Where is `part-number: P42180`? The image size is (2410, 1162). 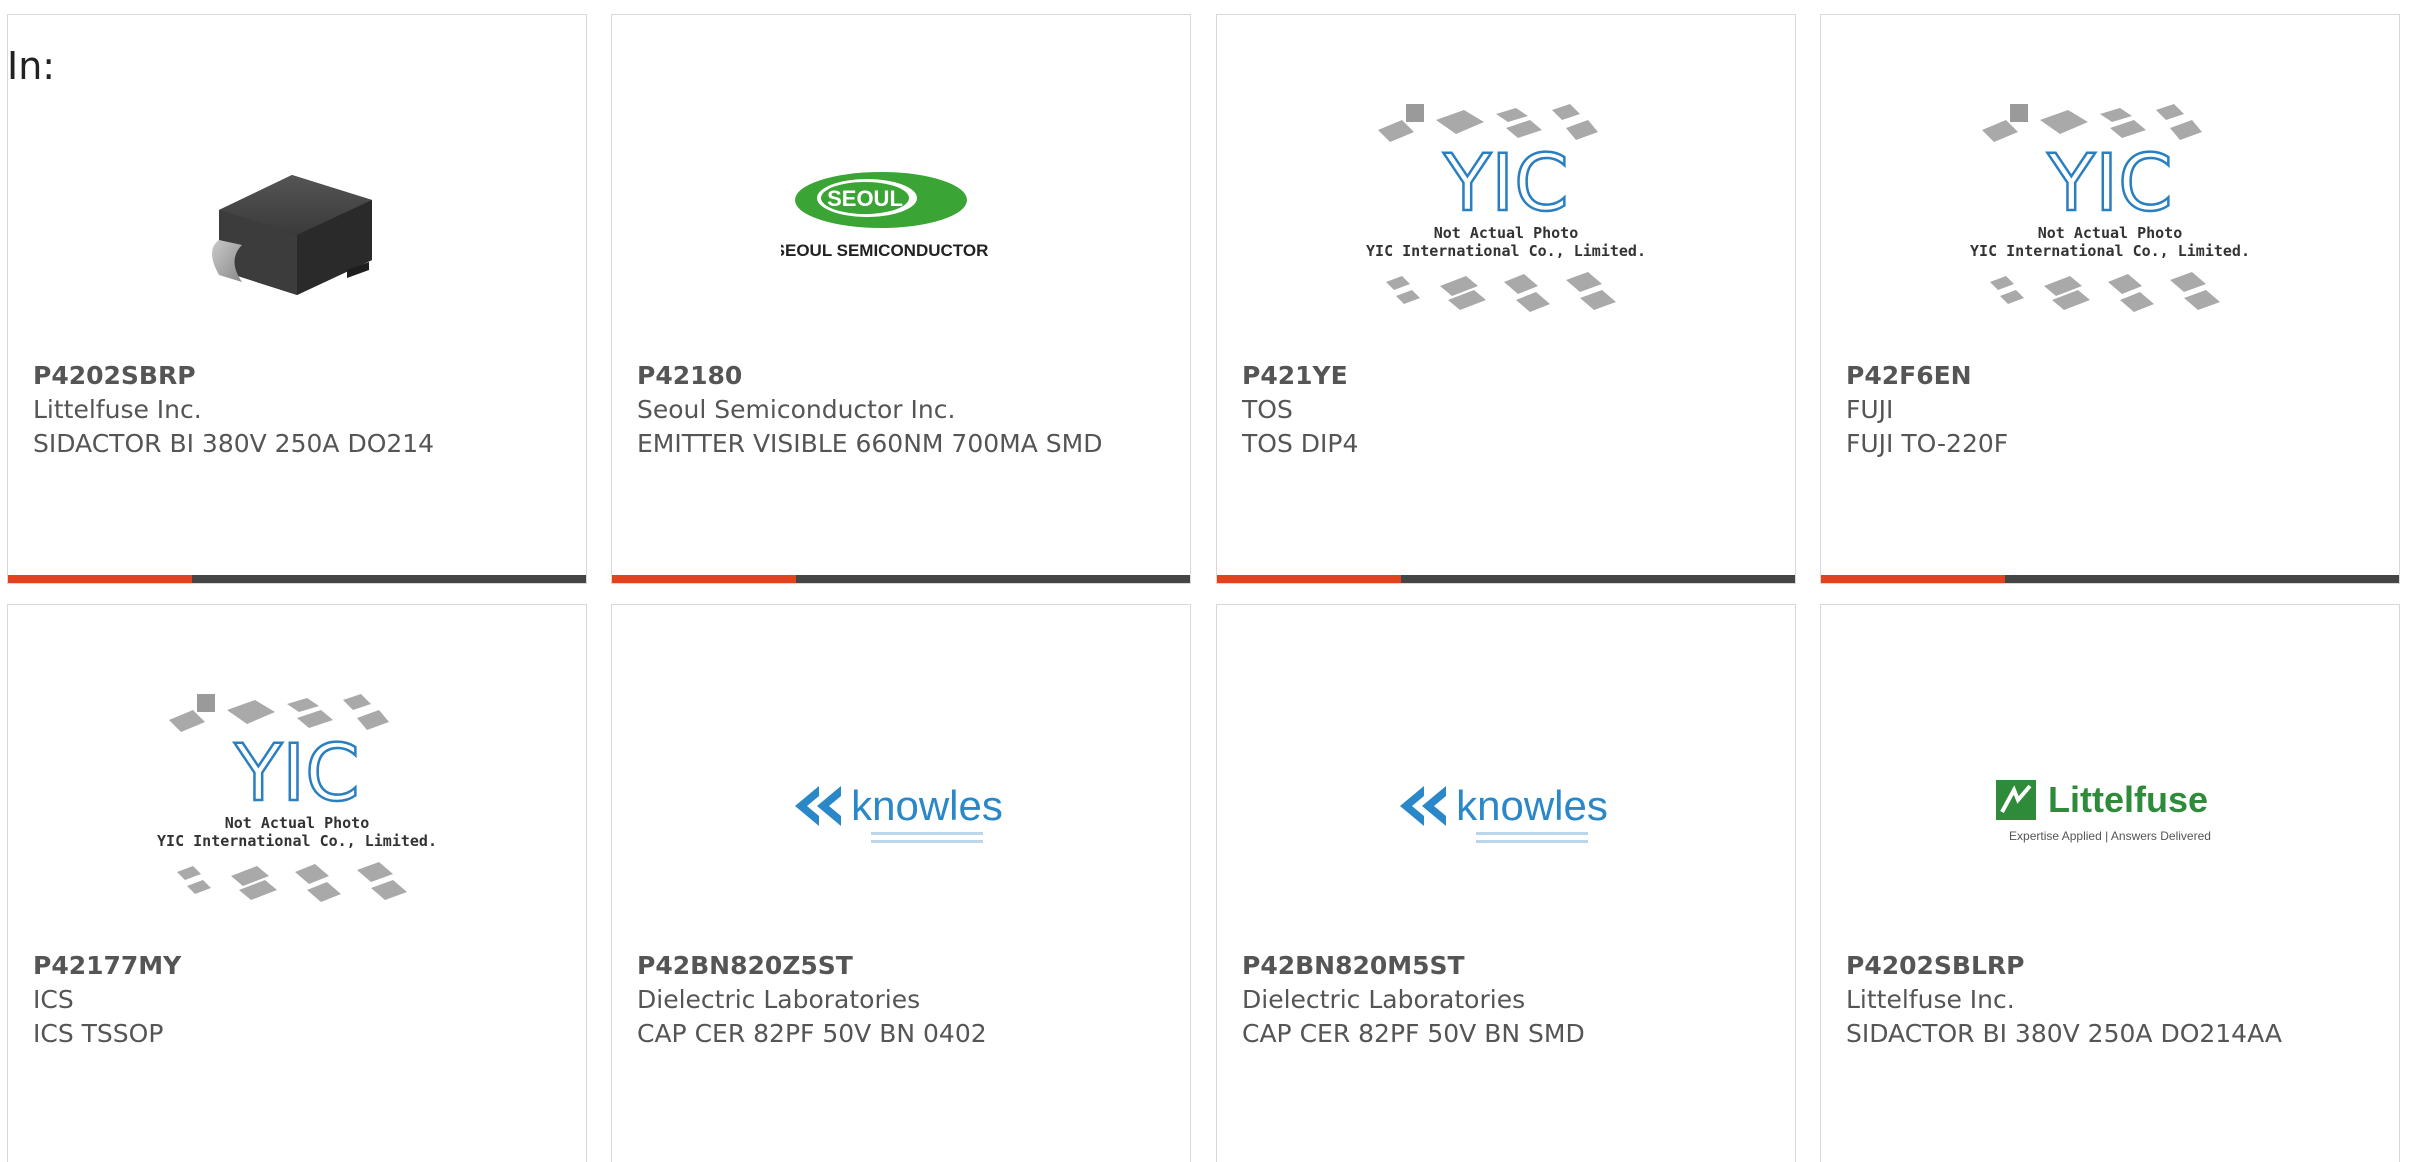 part-number: P42180 is located at coordinates (893, 376).